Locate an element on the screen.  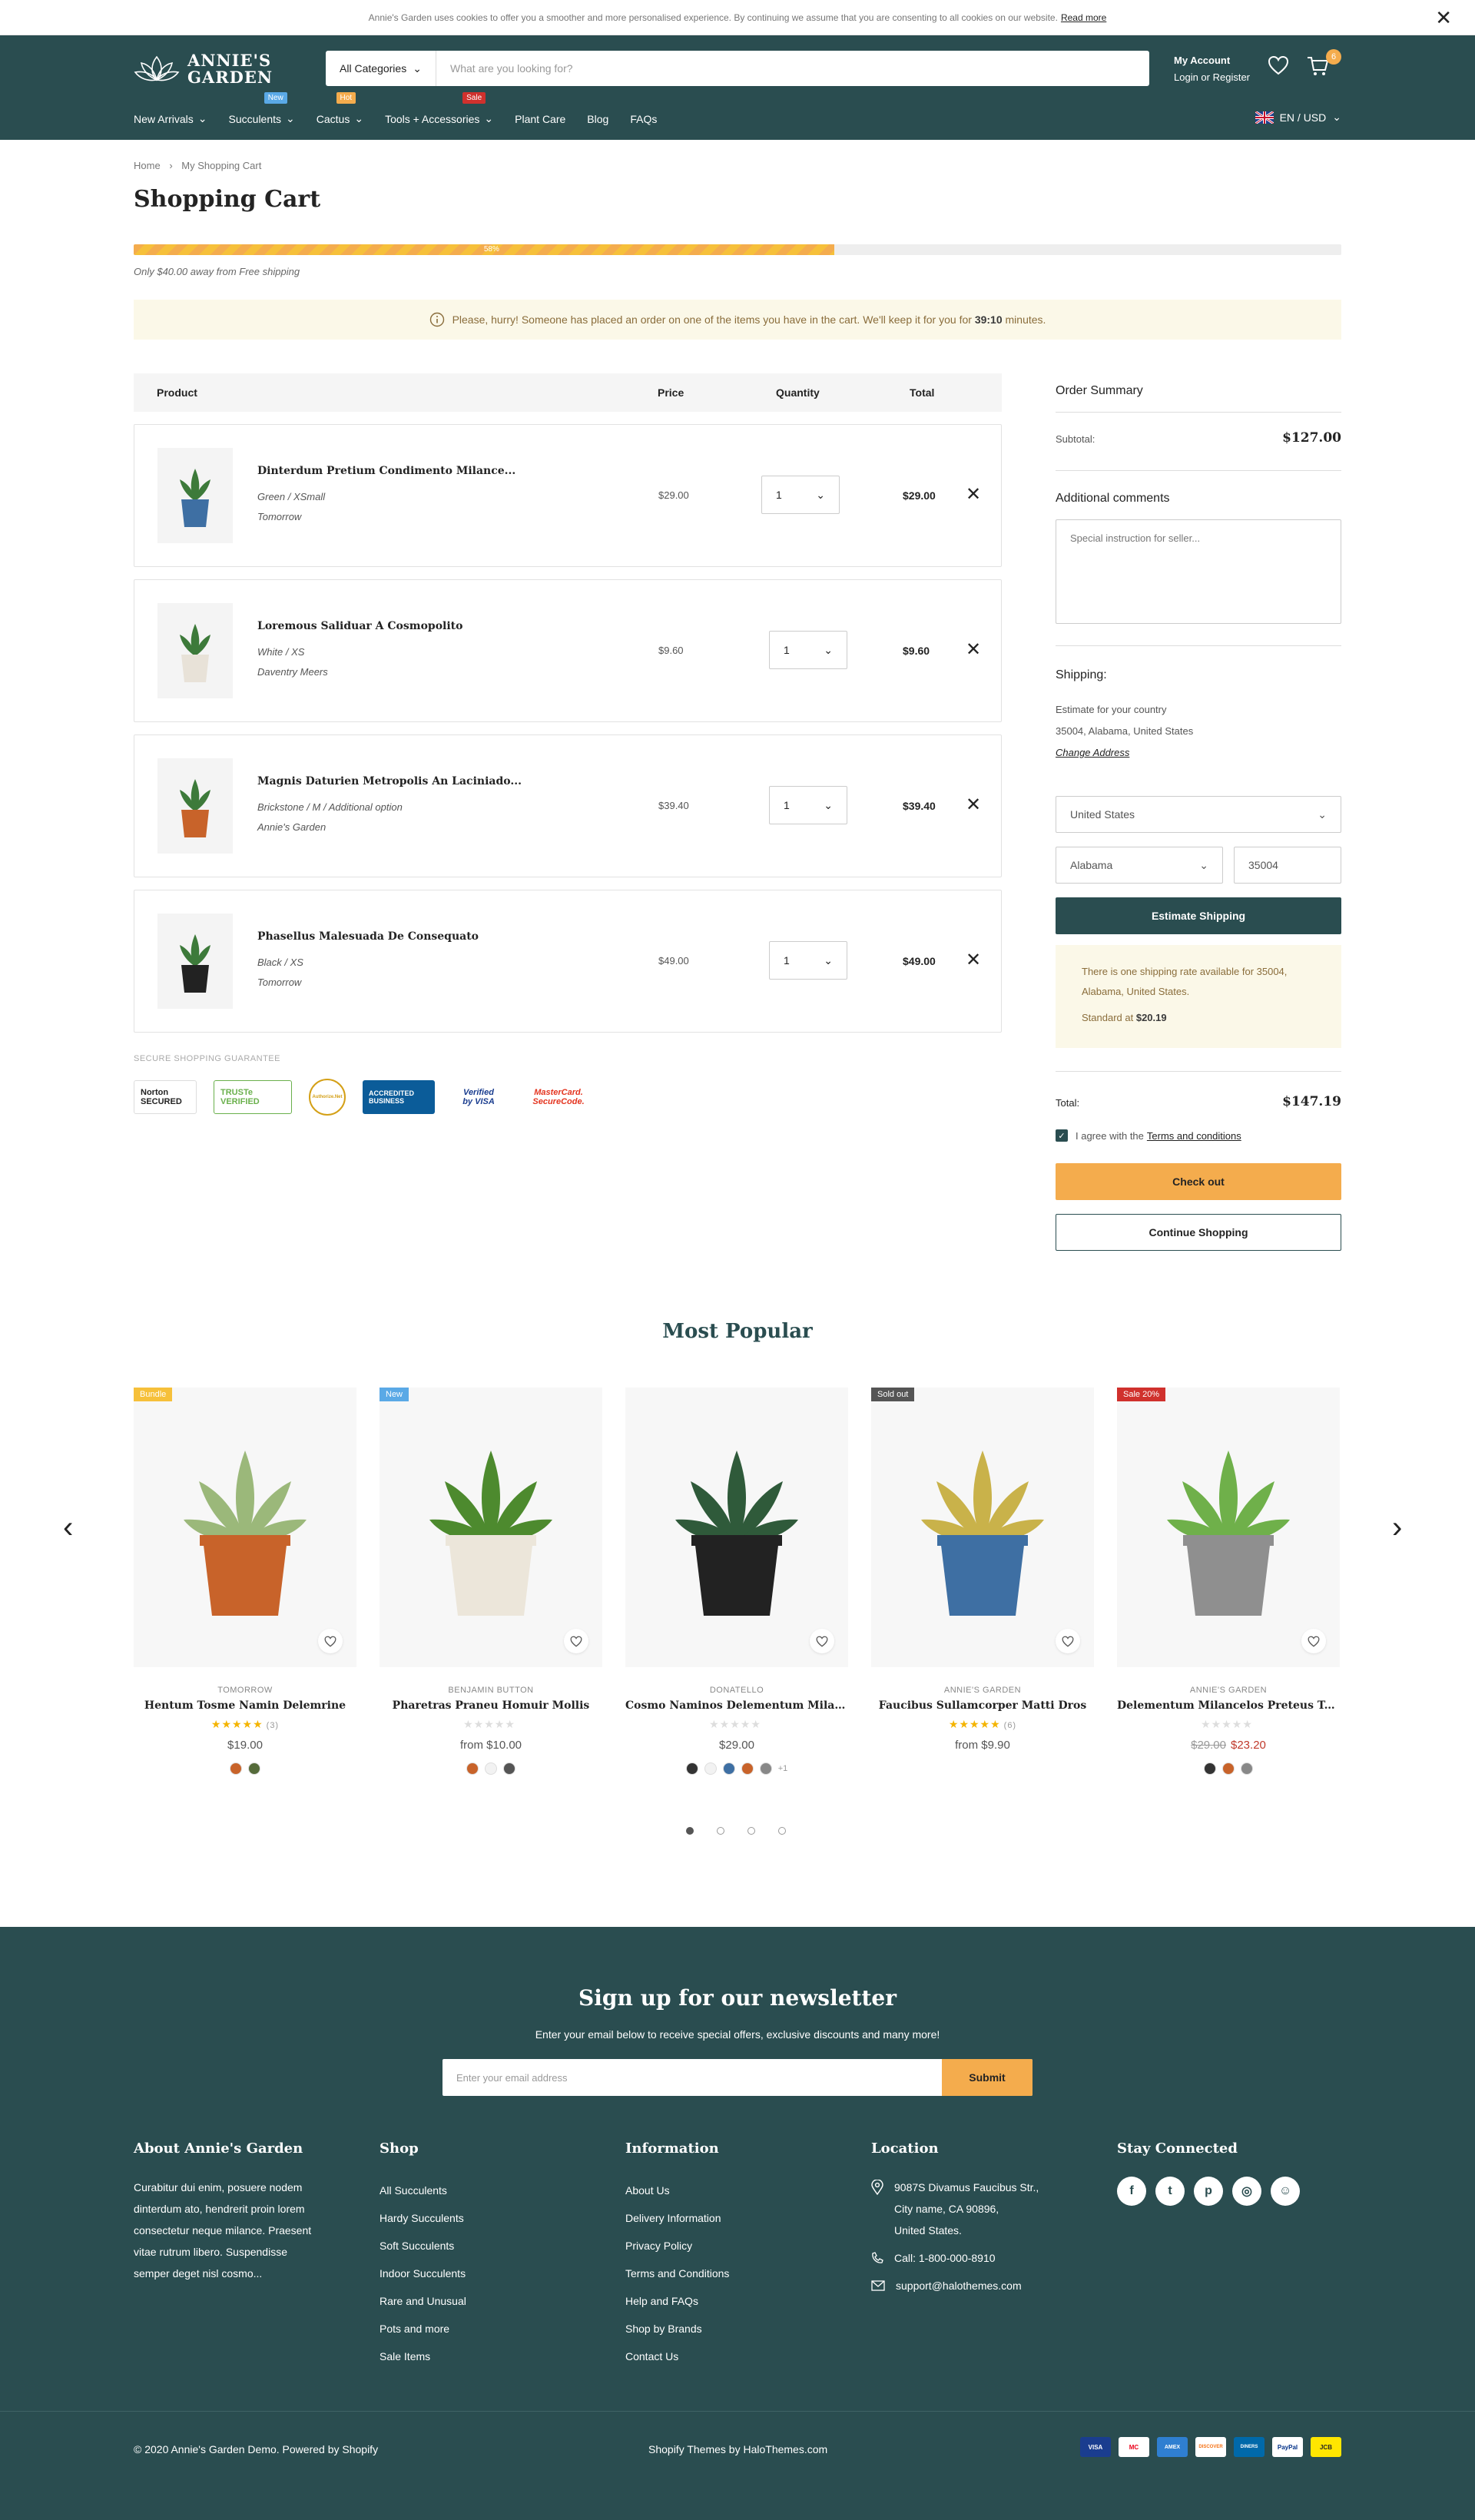
footer-info-link: Help and FAQs is located at coordinates (677, 2301).